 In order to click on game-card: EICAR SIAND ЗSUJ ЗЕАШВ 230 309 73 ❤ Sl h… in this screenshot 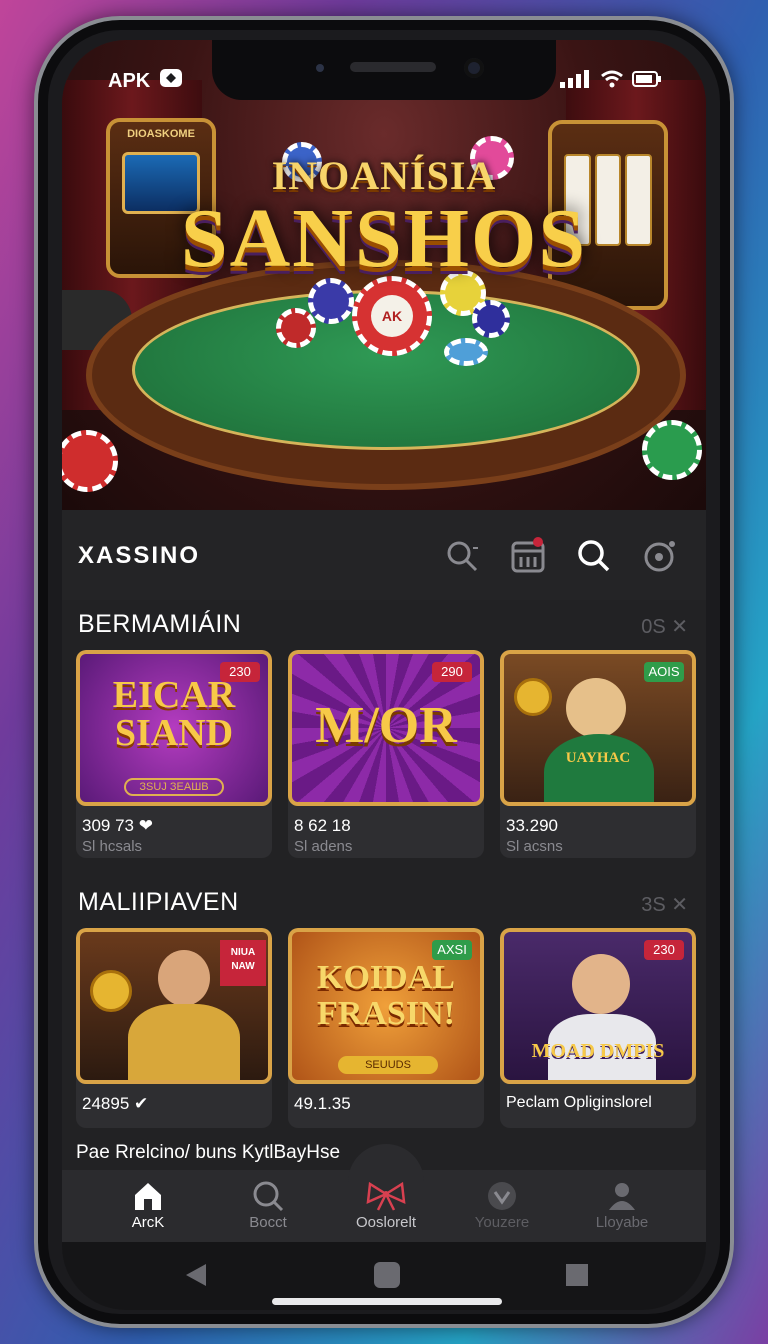, I will do `click(174, 754)`.